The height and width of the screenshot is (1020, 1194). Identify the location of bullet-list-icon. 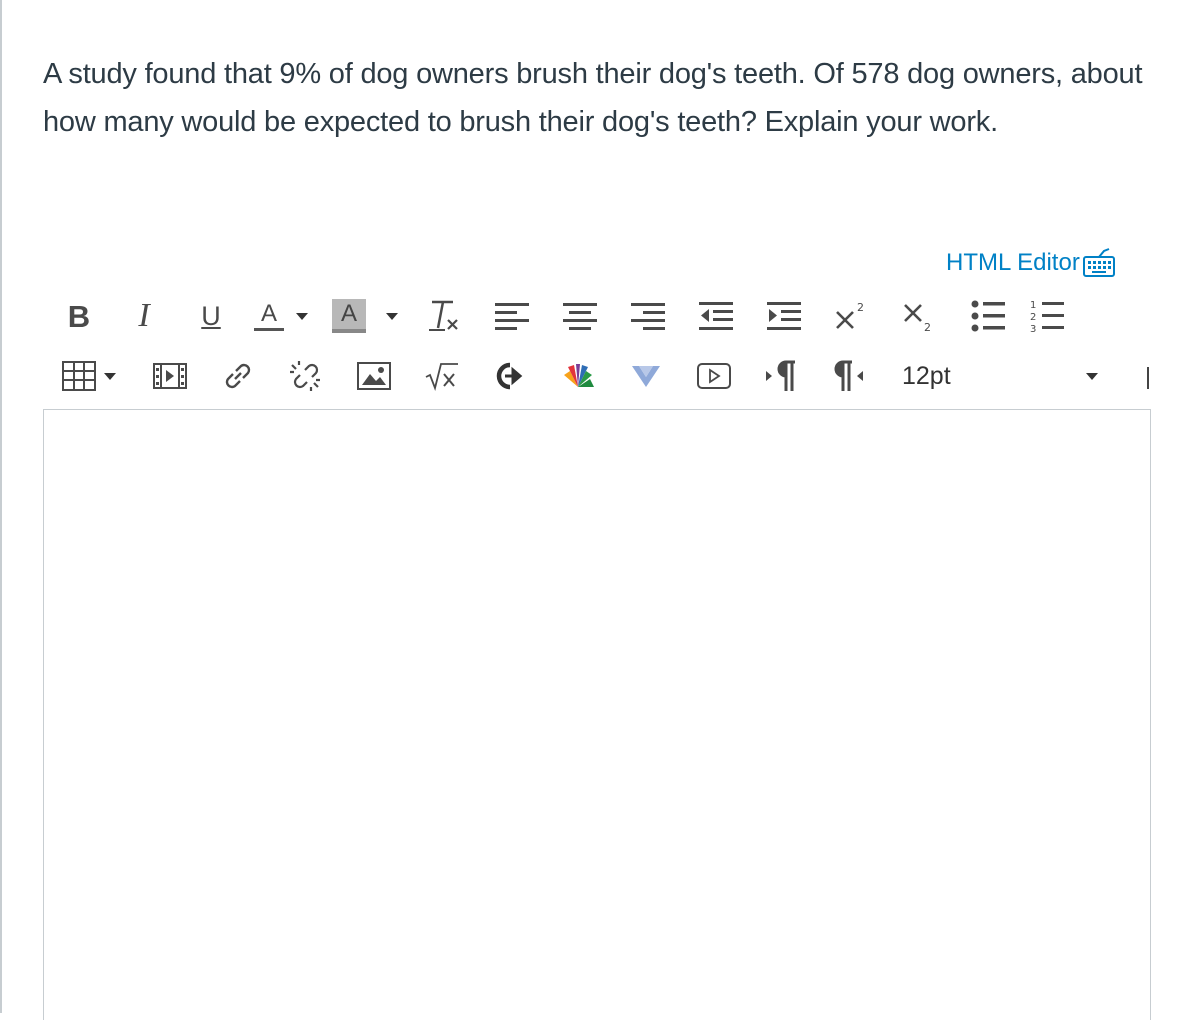
(988, 316).